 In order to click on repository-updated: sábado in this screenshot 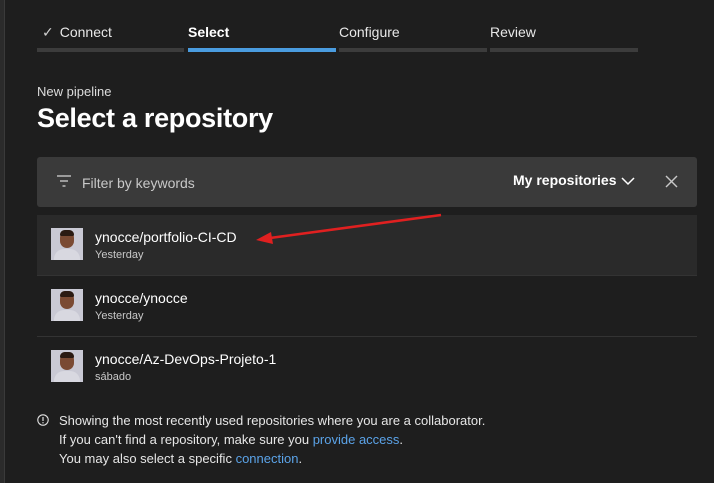, I will do `click(113, 377)`.